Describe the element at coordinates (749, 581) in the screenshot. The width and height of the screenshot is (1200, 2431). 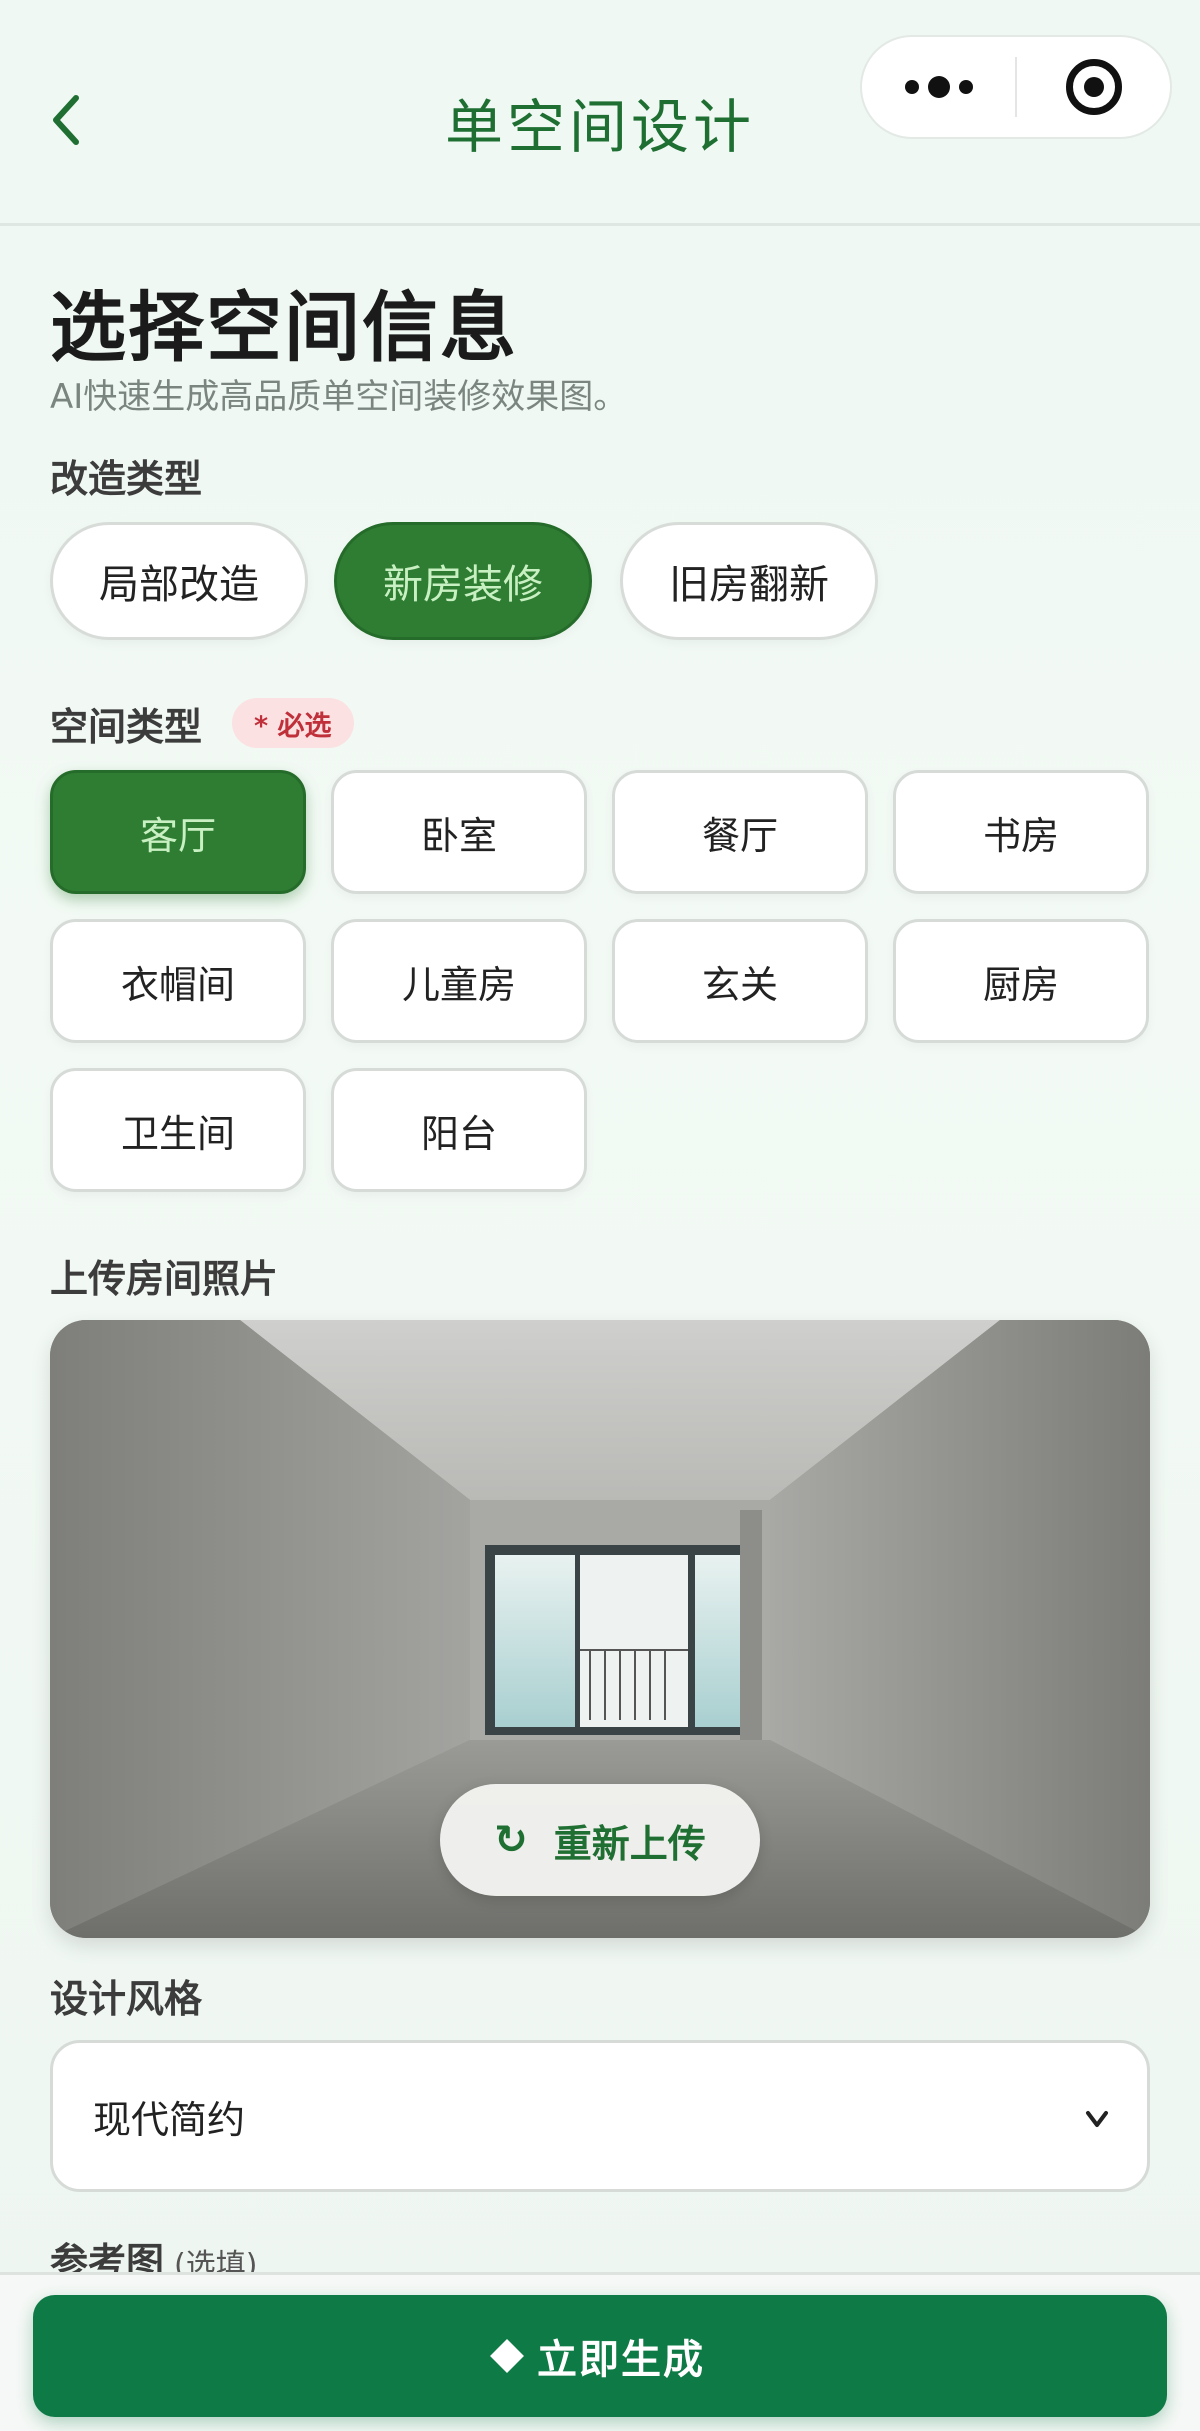
I see `renovation-option-old-house: 旧房翻新` at that location.